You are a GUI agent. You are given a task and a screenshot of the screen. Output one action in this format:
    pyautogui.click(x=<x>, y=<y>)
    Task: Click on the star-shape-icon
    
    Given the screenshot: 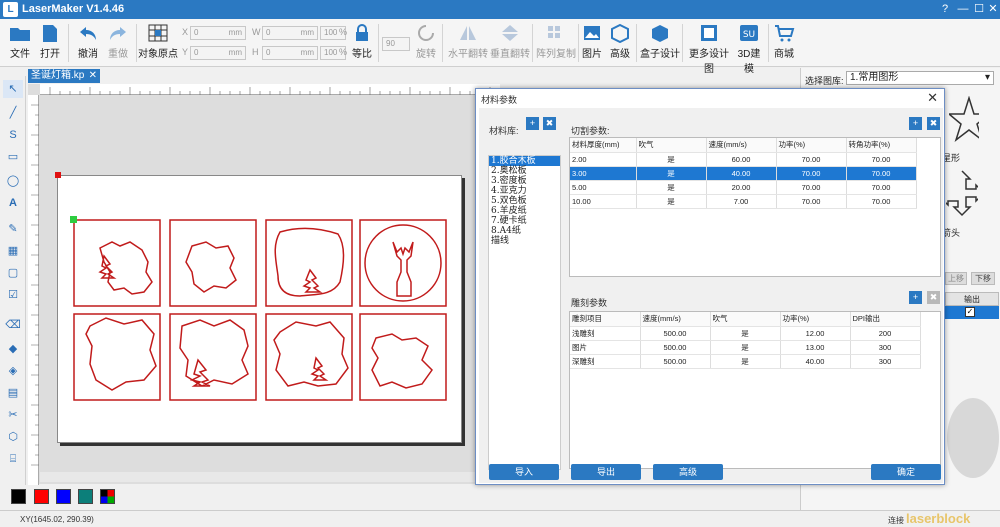 What is the action you would take?
    pyautogui.click(x=964, y=121)
    